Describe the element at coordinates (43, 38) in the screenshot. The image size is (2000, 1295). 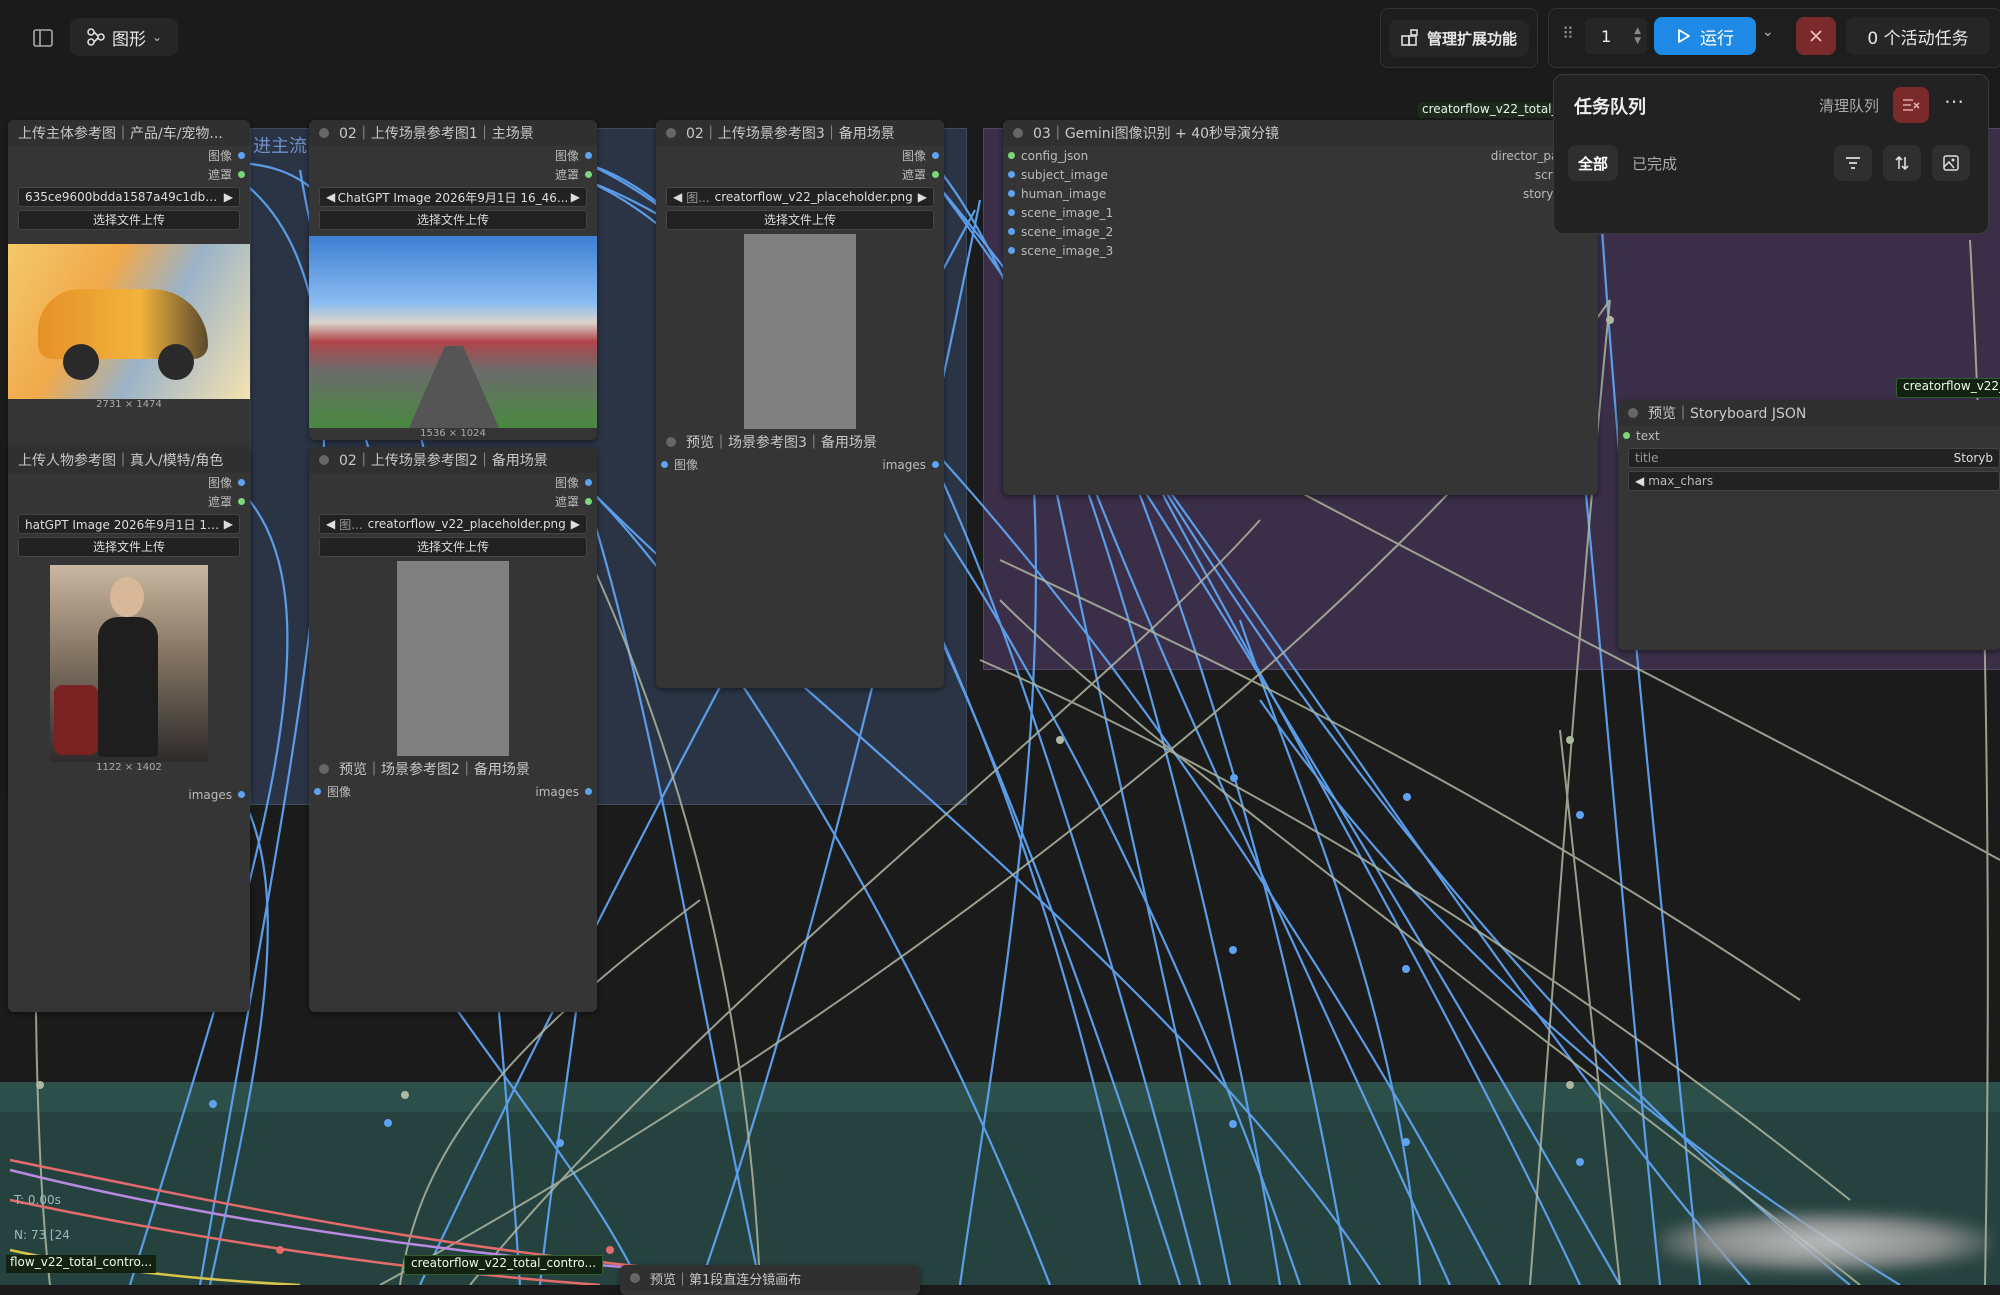
I see `sidebar-toggle-button` at that location.